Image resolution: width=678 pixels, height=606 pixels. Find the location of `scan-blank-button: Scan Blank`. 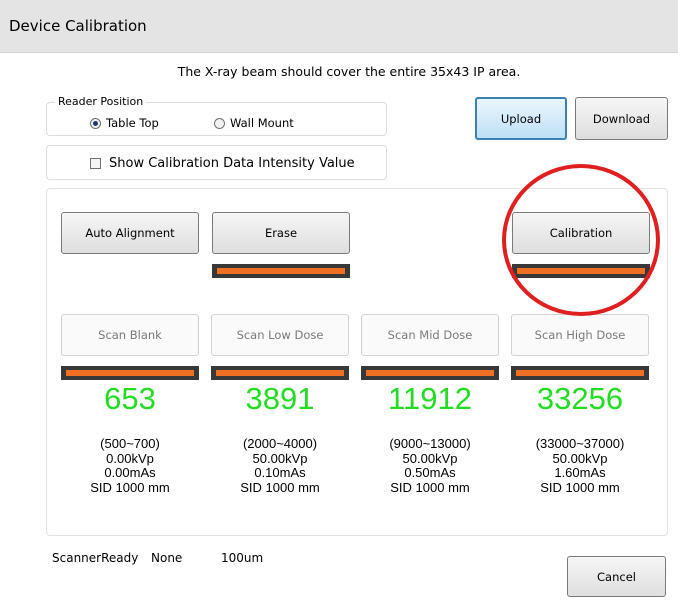

scan-blank-button: Scan Blank is located at coordinates (130, 335).